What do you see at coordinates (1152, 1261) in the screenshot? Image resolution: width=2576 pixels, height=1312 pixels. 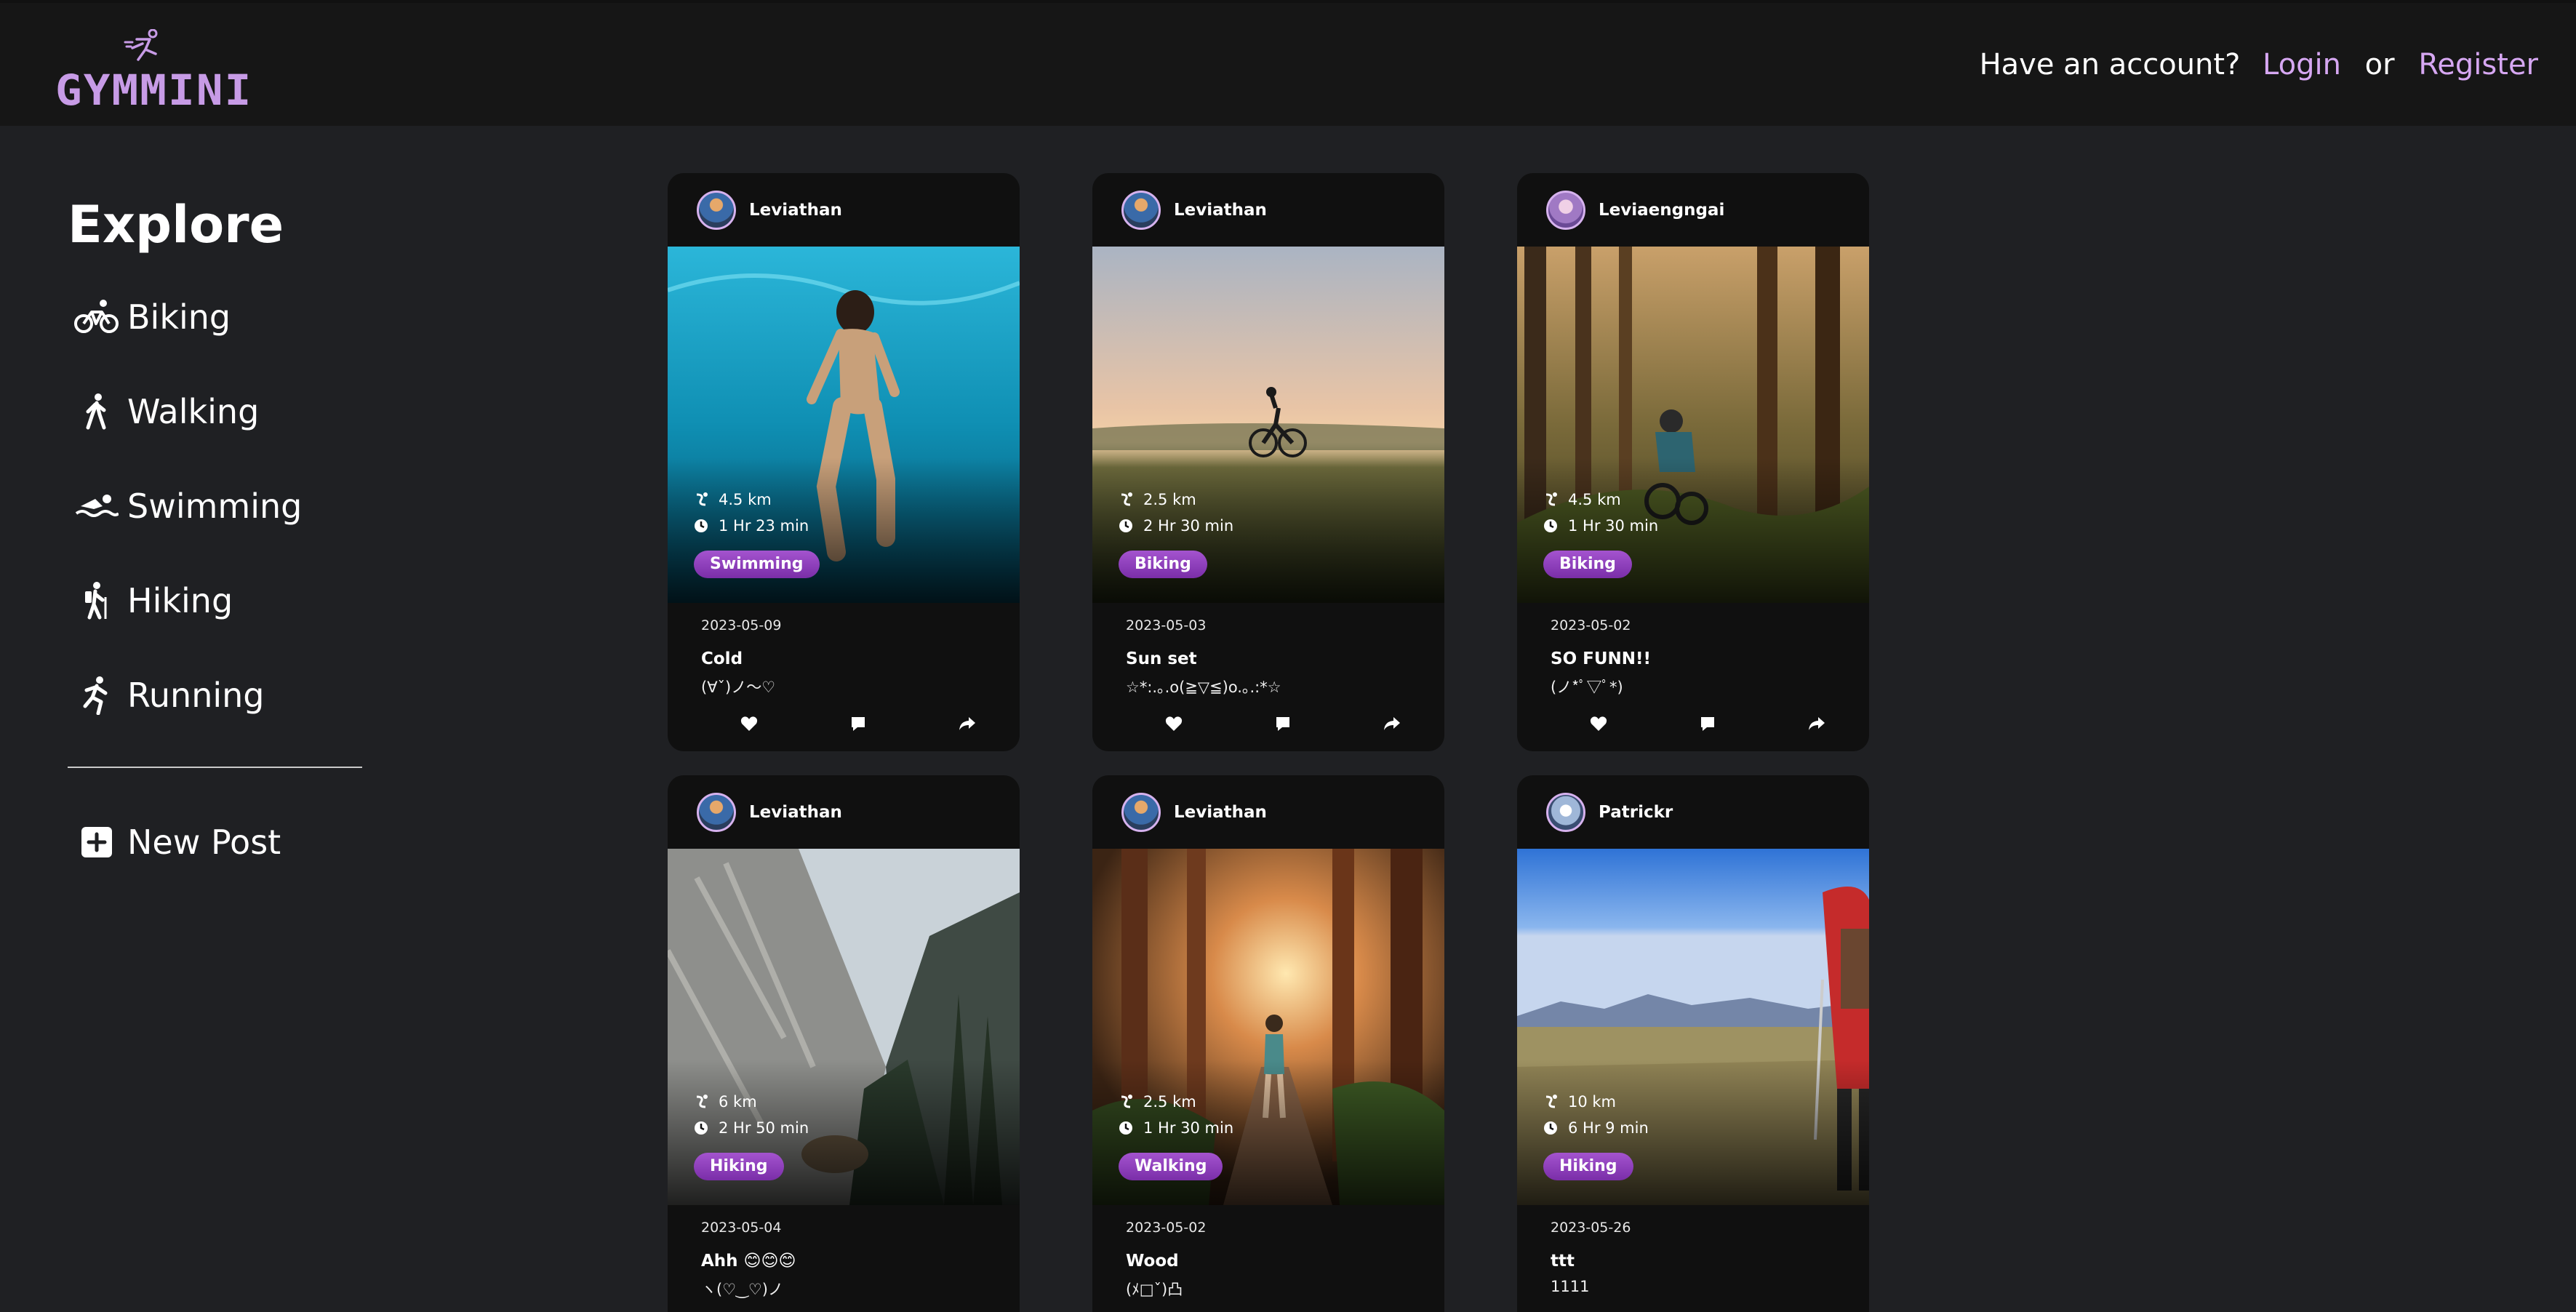 I see `post-title: Wood` at bounding box center [1152, 1261].